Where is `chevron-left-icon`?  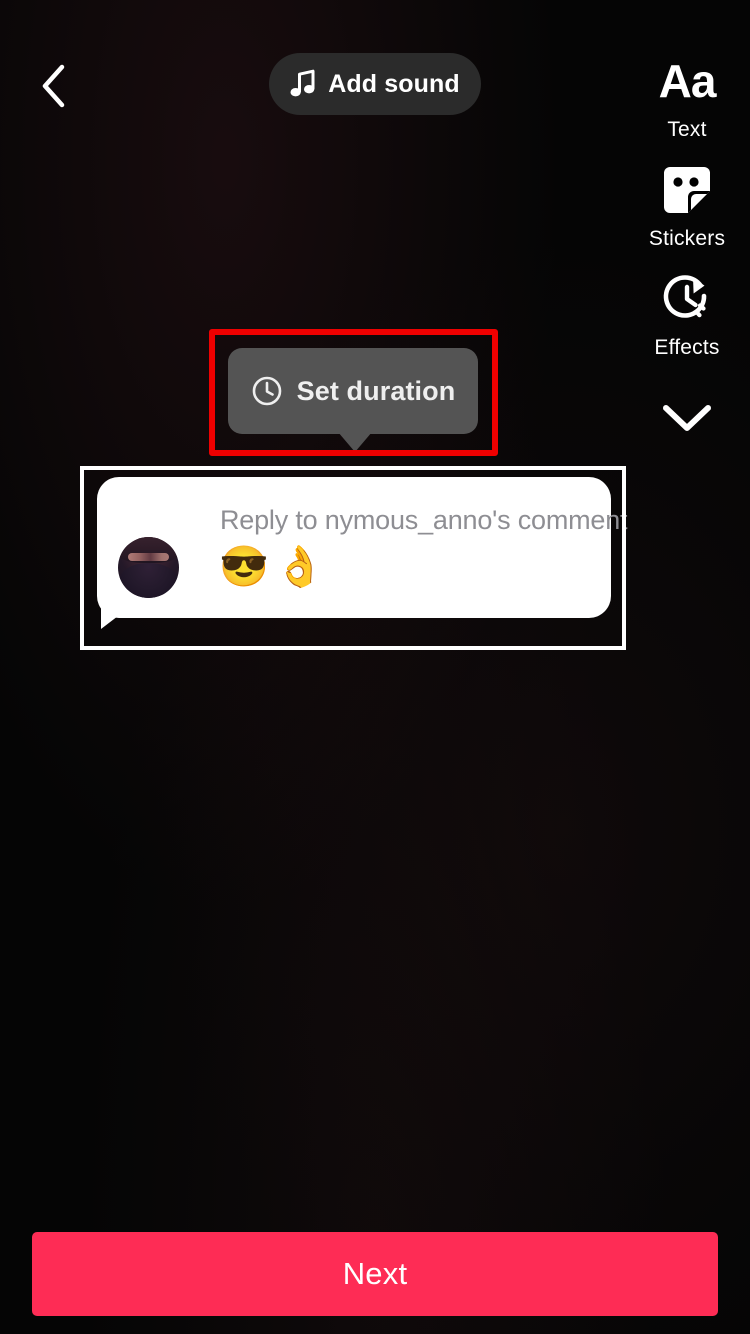 chevron-left-icon is located at coordinates (53, 86).